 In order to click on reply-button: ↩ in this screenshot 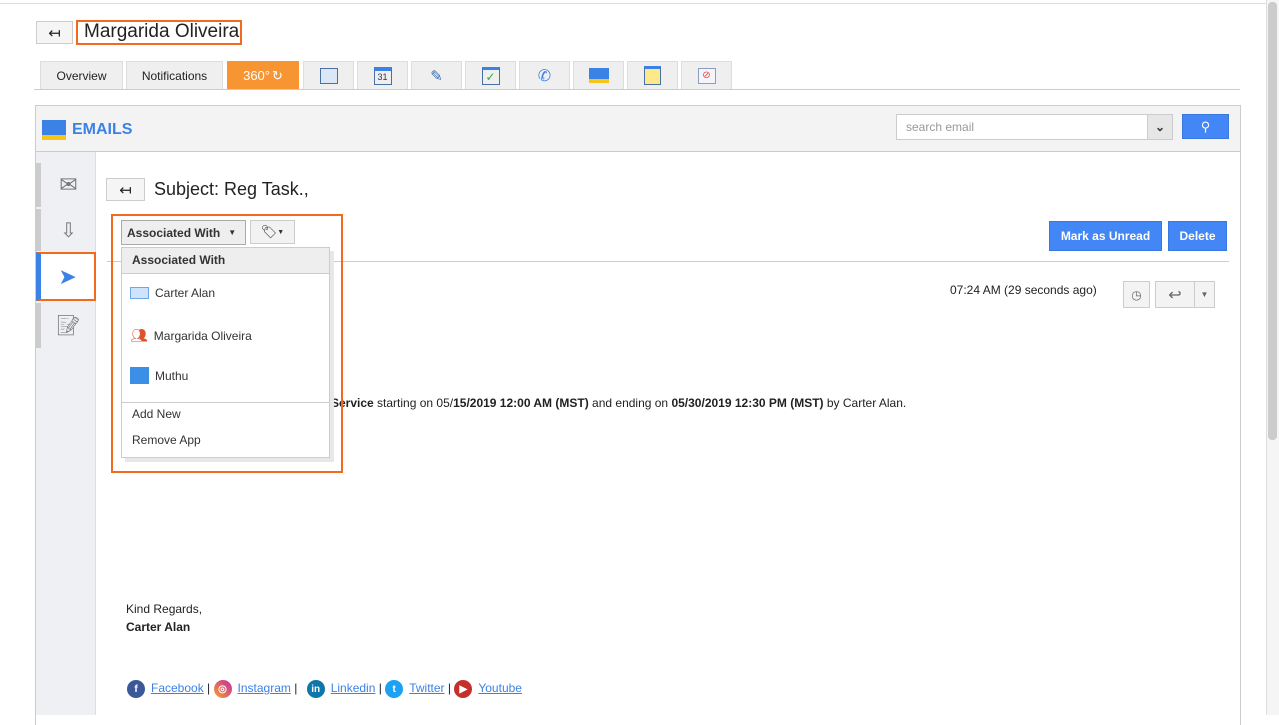, I will do `click(1175, 294)`.